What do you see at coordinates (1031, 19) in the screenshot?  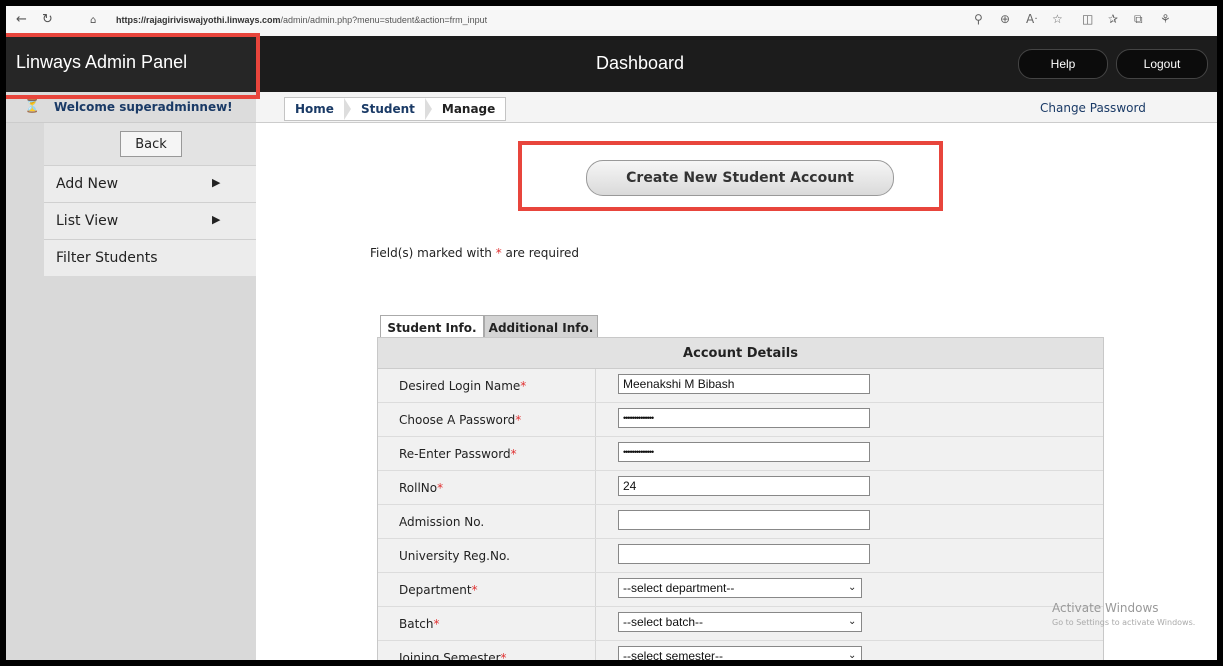 I see `read-aloud-icon: Aᐧ` at bounding box center [1031, 19].